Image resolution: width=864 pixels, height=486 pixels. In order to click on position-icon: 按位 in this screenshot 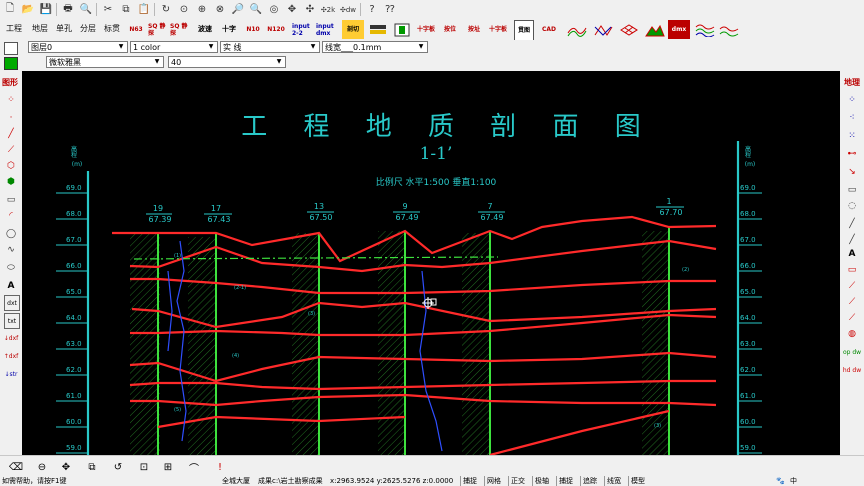, I will do `click(450, 29)`.